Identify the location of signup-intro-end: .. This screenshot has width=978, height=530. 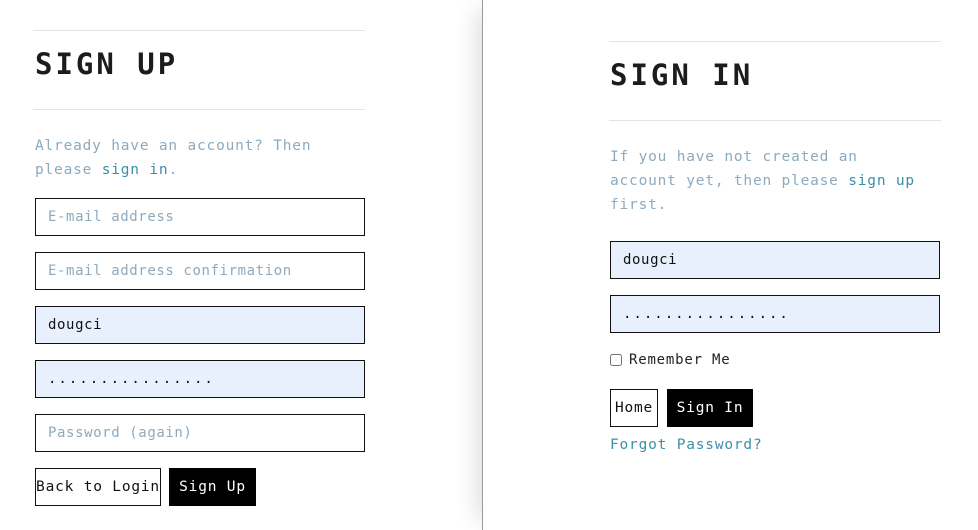
(173, 170).